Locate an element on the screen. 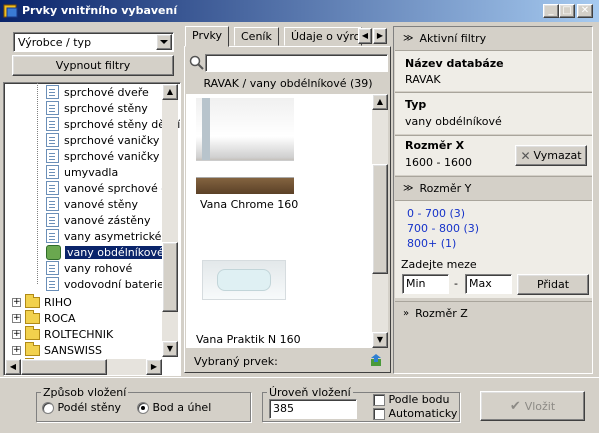  chevron-down-icon is located at coordinates (164, 42).